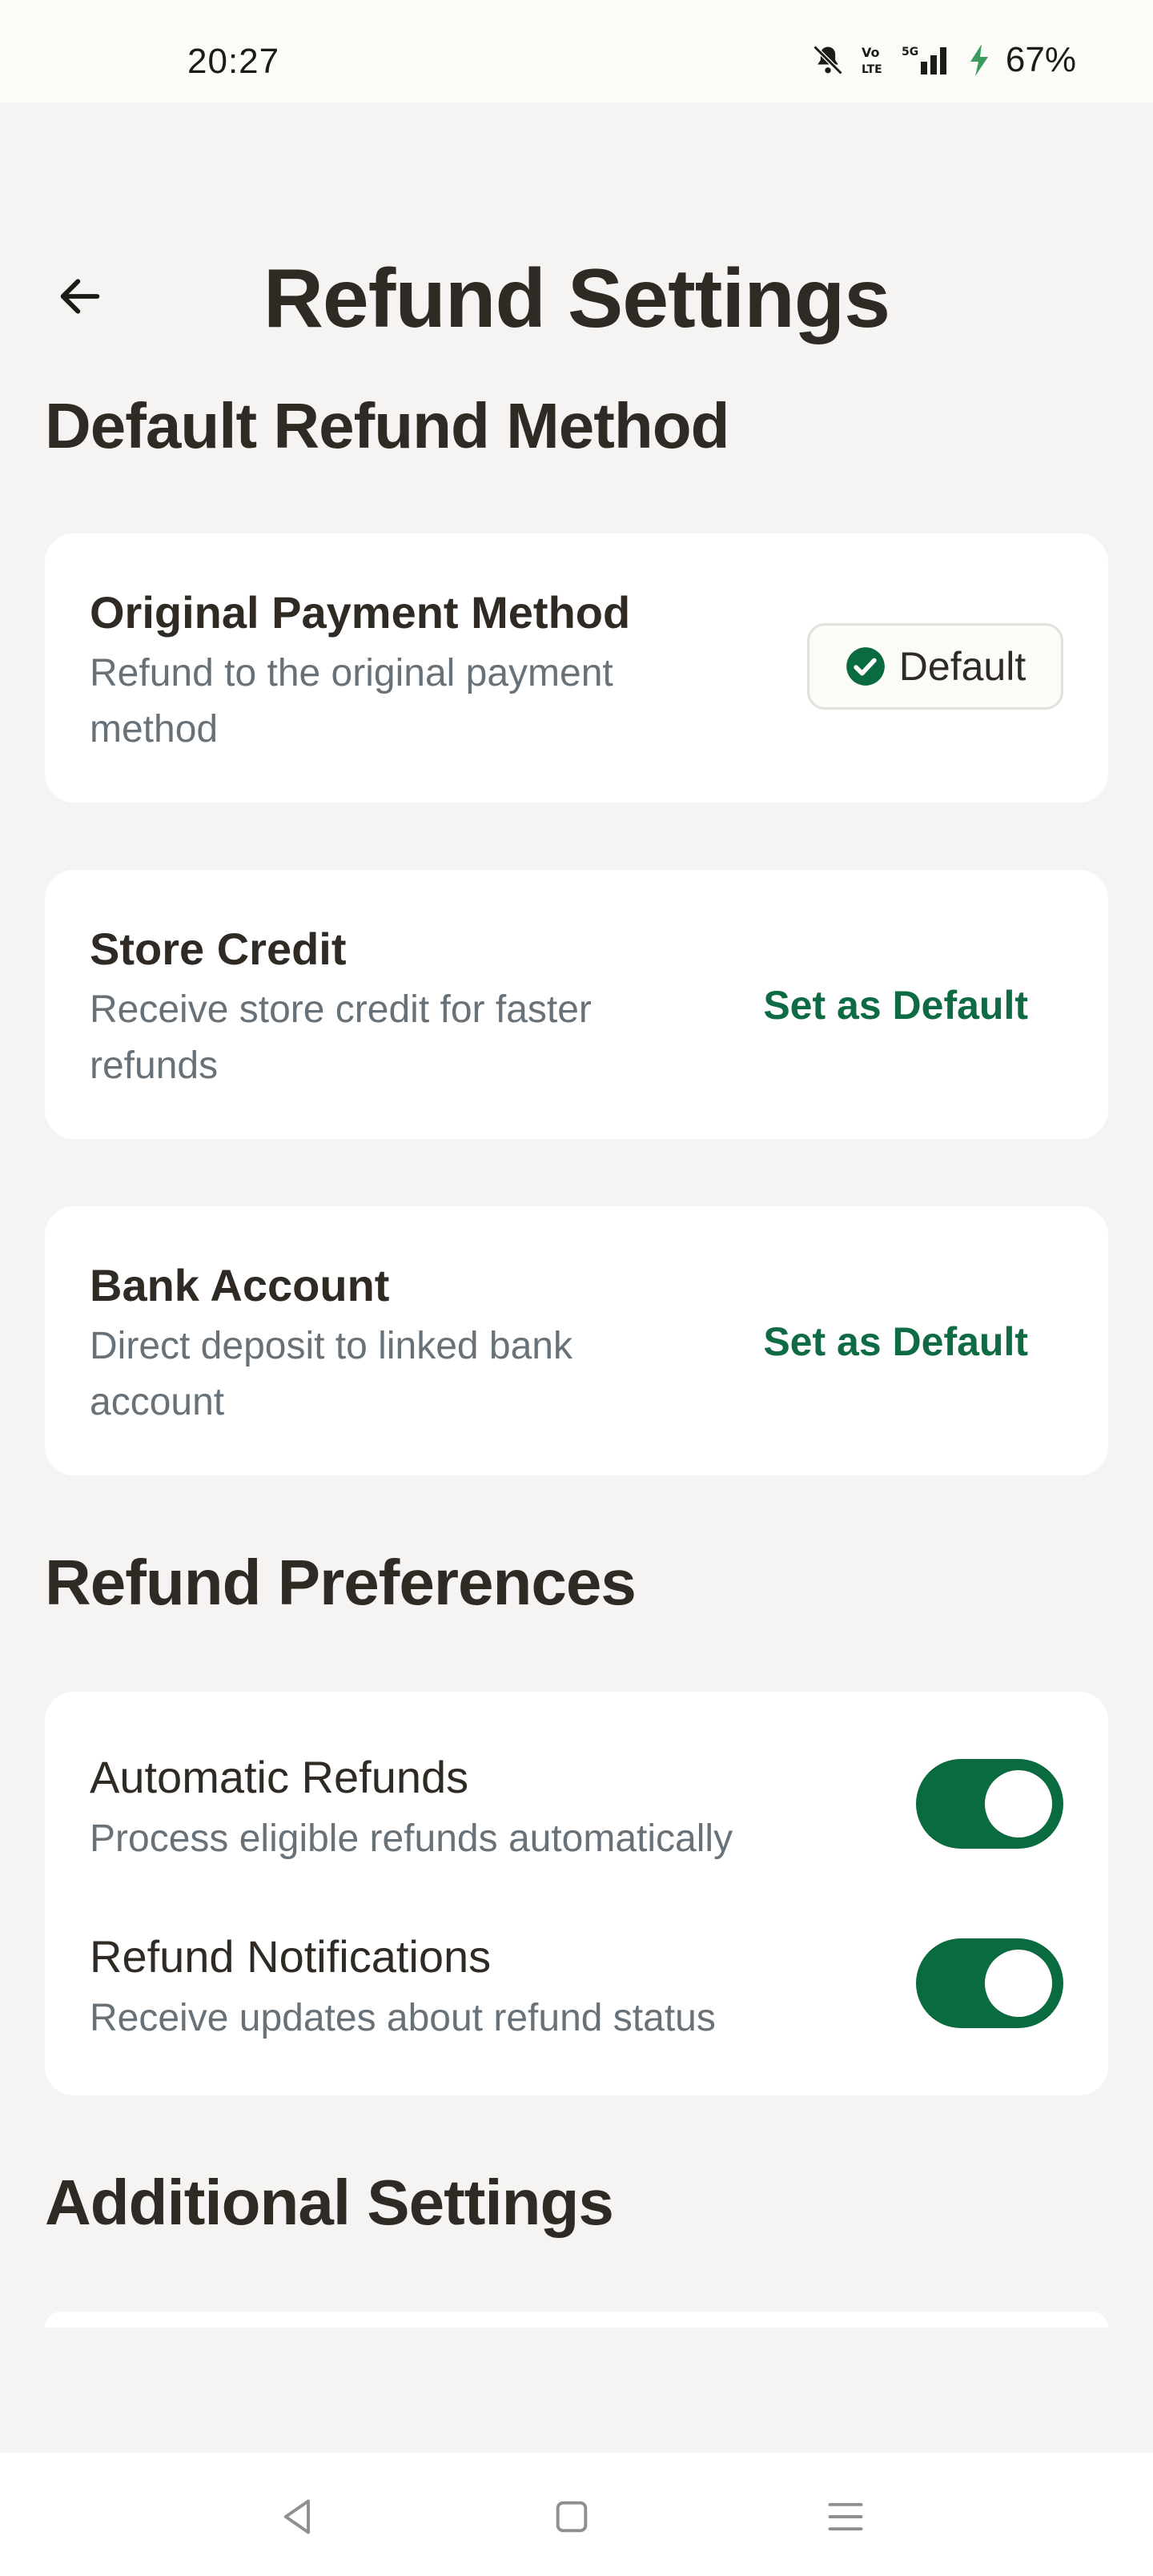 This screenshot has height=2576, width=1153. I want to click on 5g-signal-icon: 5G, so click(928, 60).